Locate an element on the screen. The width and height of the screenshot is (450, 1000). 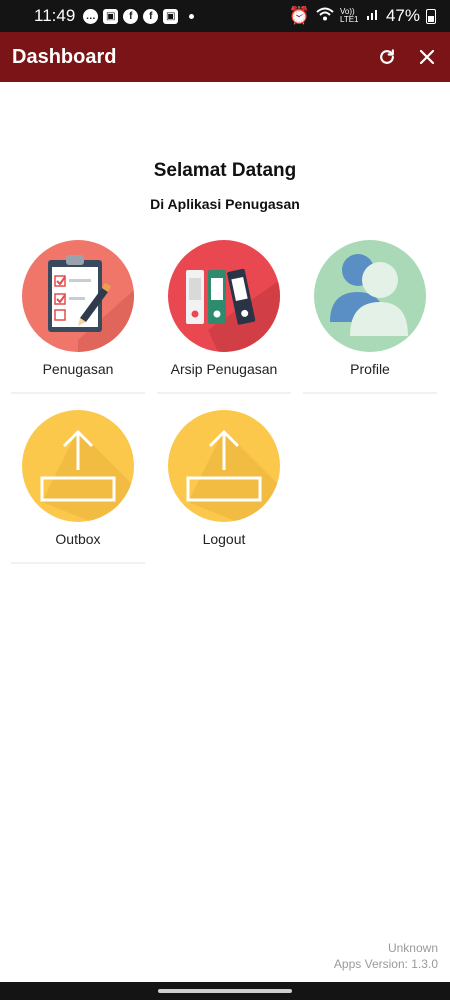
app-footer: Unknown Apps Version: 1.3.0 is located at coordinates (386, 956).